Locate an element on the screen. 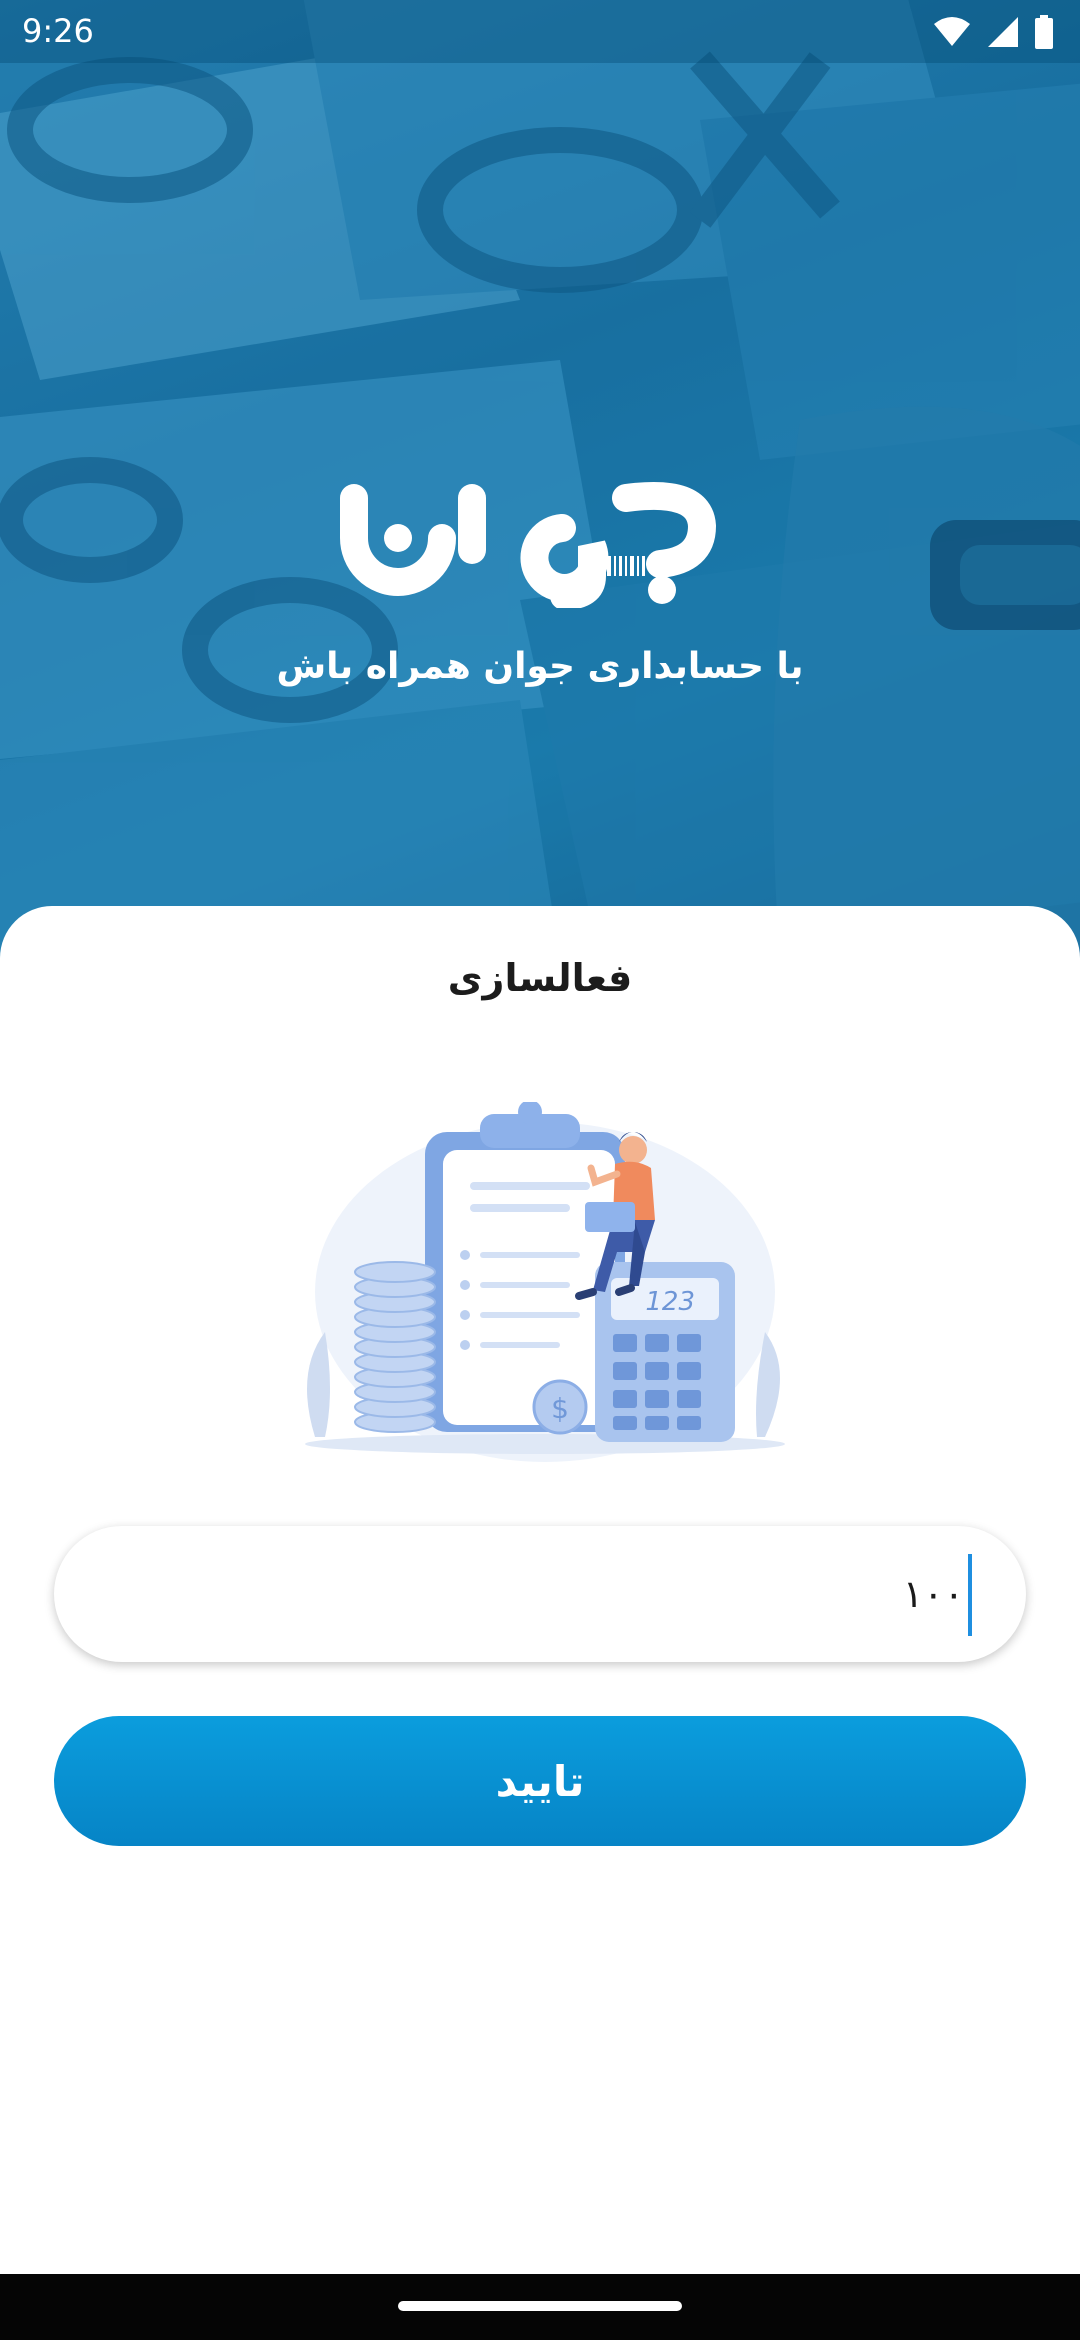 Image resolution: width=1080 pixels, height=2340 pixels. accounting-illustration: $ 123 is located at coordinates (545, 1282).